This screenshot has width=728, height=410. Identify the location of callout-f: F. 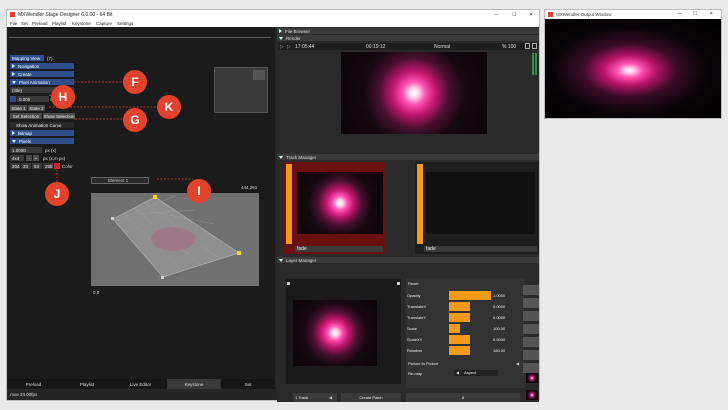
(135, 82).